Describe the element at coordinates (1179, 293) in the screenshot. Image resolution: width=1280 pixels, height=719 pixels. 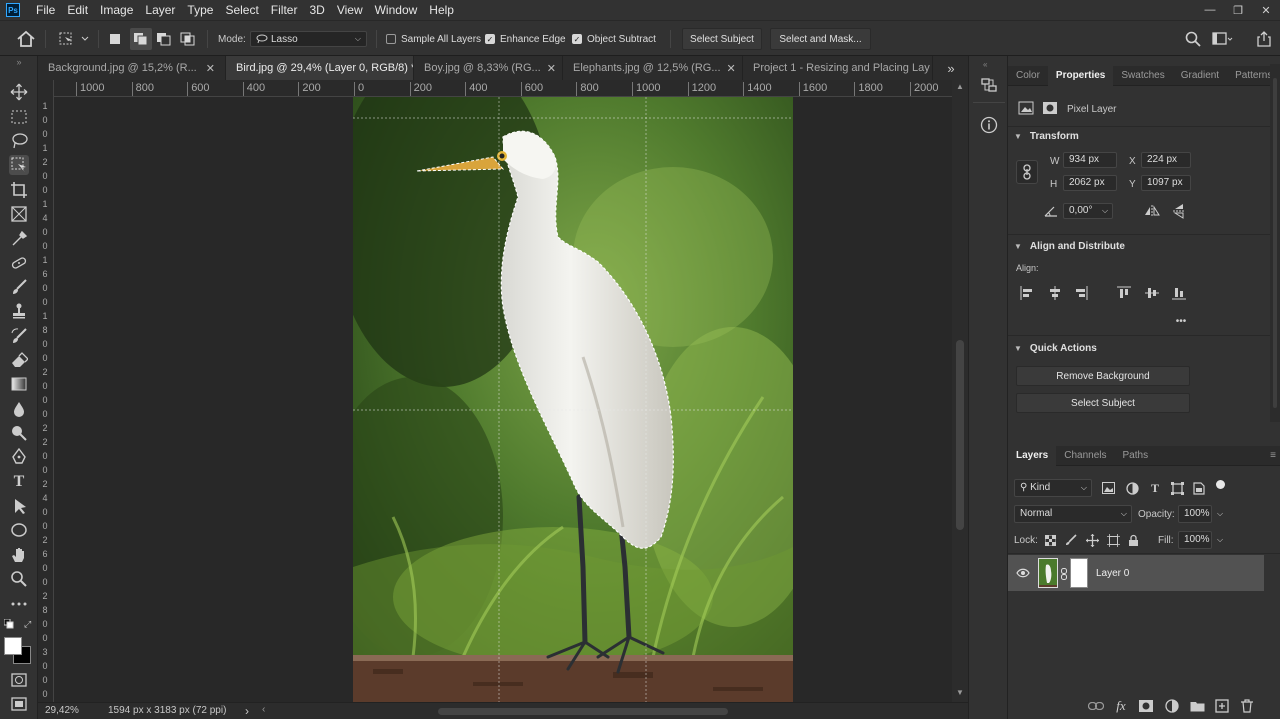
I see `align-bottom-icon` at that location.